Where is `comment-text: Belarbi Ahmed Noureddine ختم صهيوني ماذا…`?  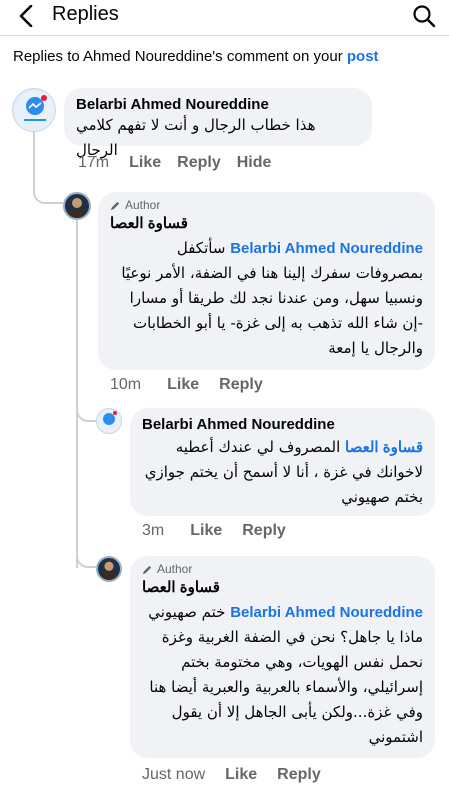 comment-text: Belarbi Ahmed Noureddine ختم صهيوني ماذا… is located at coordinates (282, 675).